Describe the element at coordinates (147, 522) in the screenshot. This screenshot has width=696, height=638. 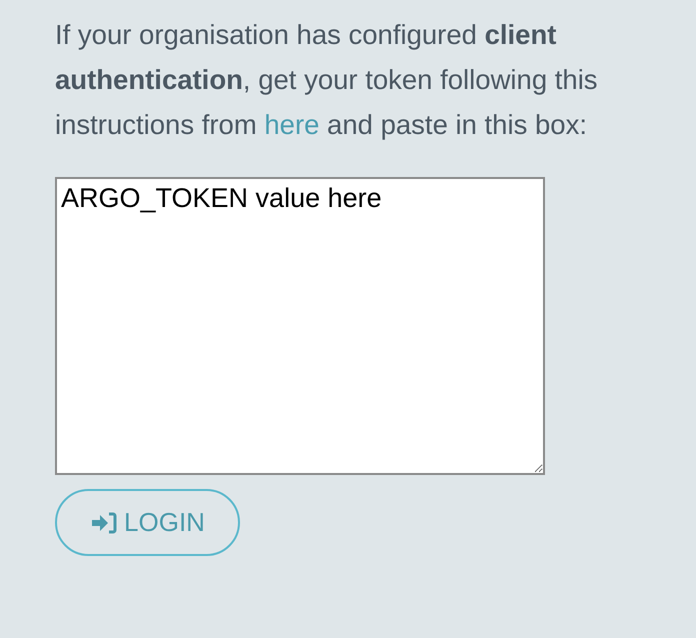
I see `login-button: LOGIN` at that location.